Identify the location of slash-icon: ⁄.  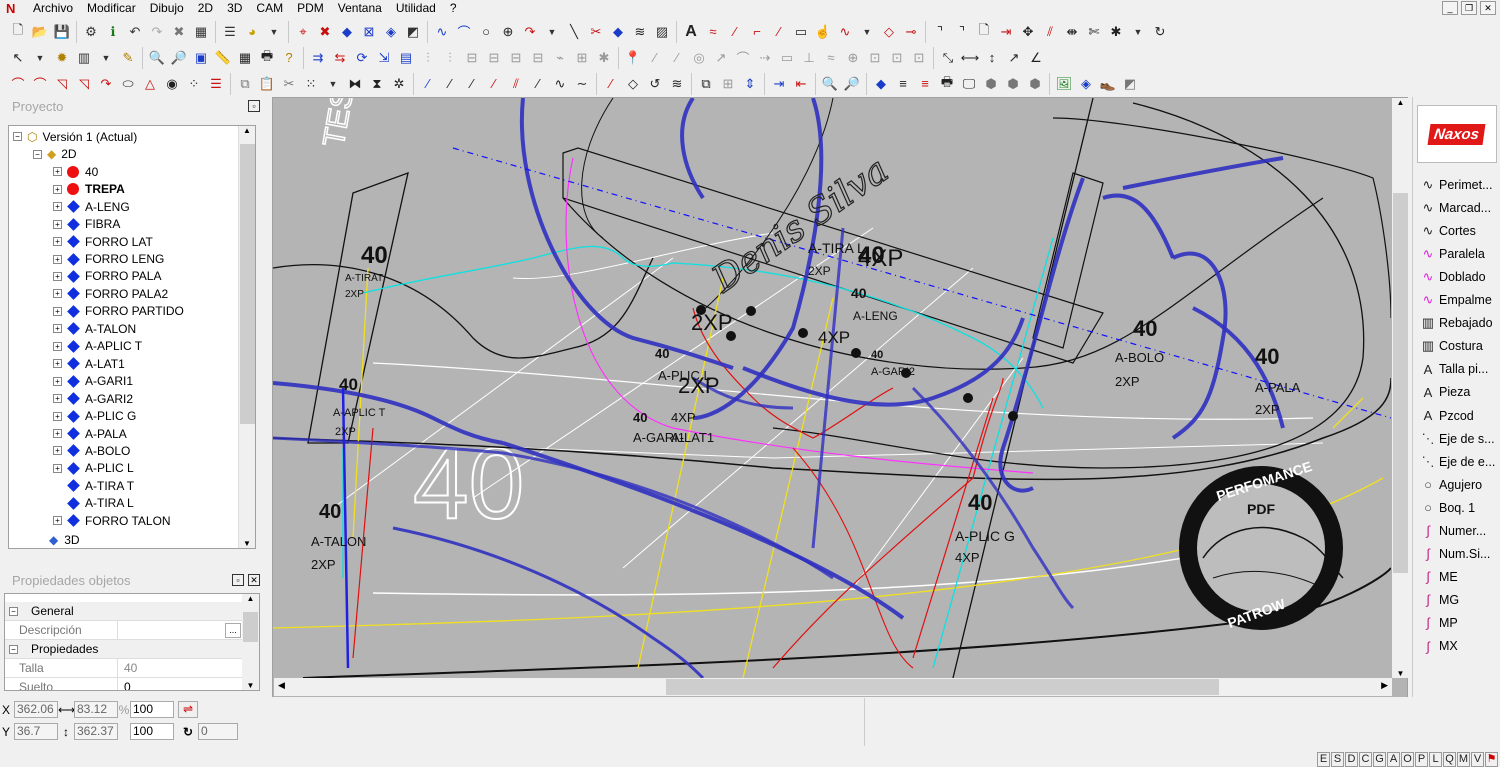
(735, 32).